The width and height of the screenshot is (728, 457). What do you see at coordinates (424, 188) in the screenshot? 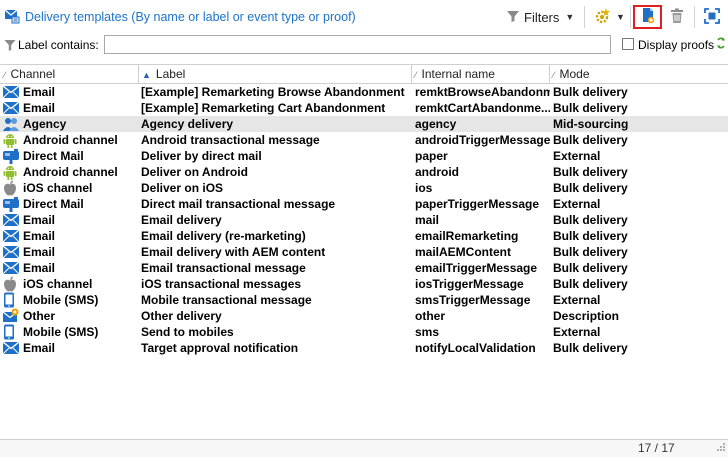
I see `internal-name-cell: ios` at bounding box center [424, 188].